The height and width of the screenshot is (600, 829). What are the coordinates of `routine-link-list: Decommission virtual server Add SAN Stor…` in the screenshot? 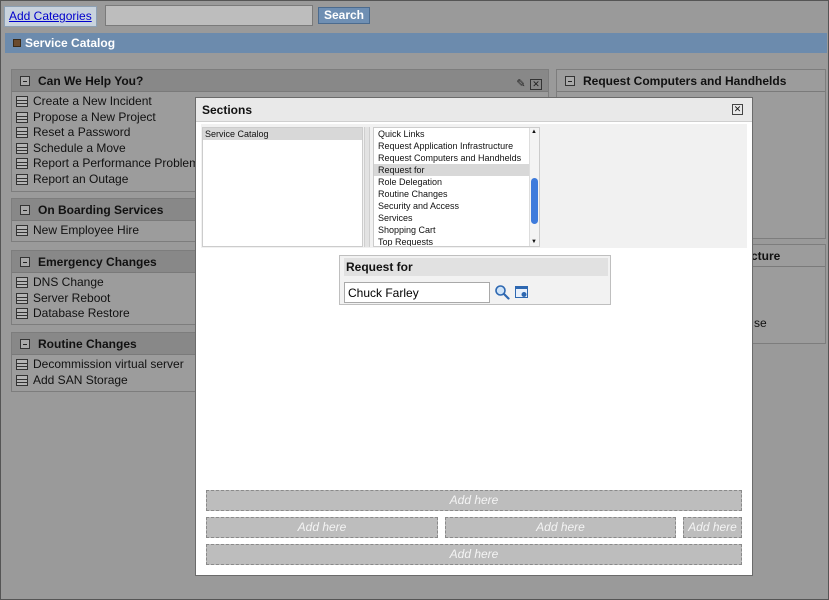 It's located at (103, 371).